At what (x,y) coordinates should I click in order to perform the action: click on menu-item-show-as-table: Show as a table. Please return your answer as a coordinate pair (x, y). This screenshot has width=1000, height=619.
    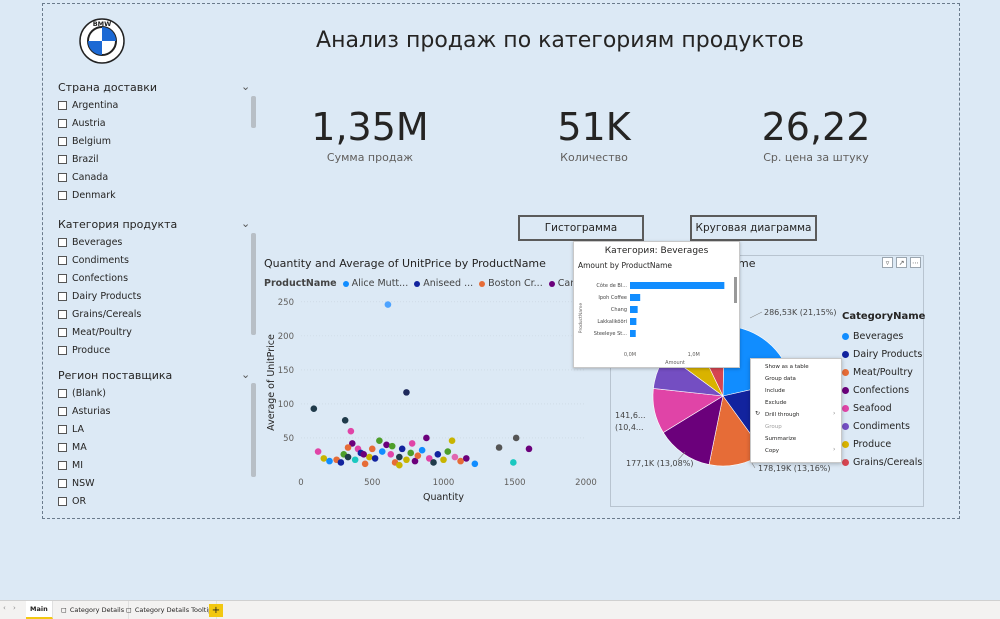
    Looking at the image, I should click on (801, 366).